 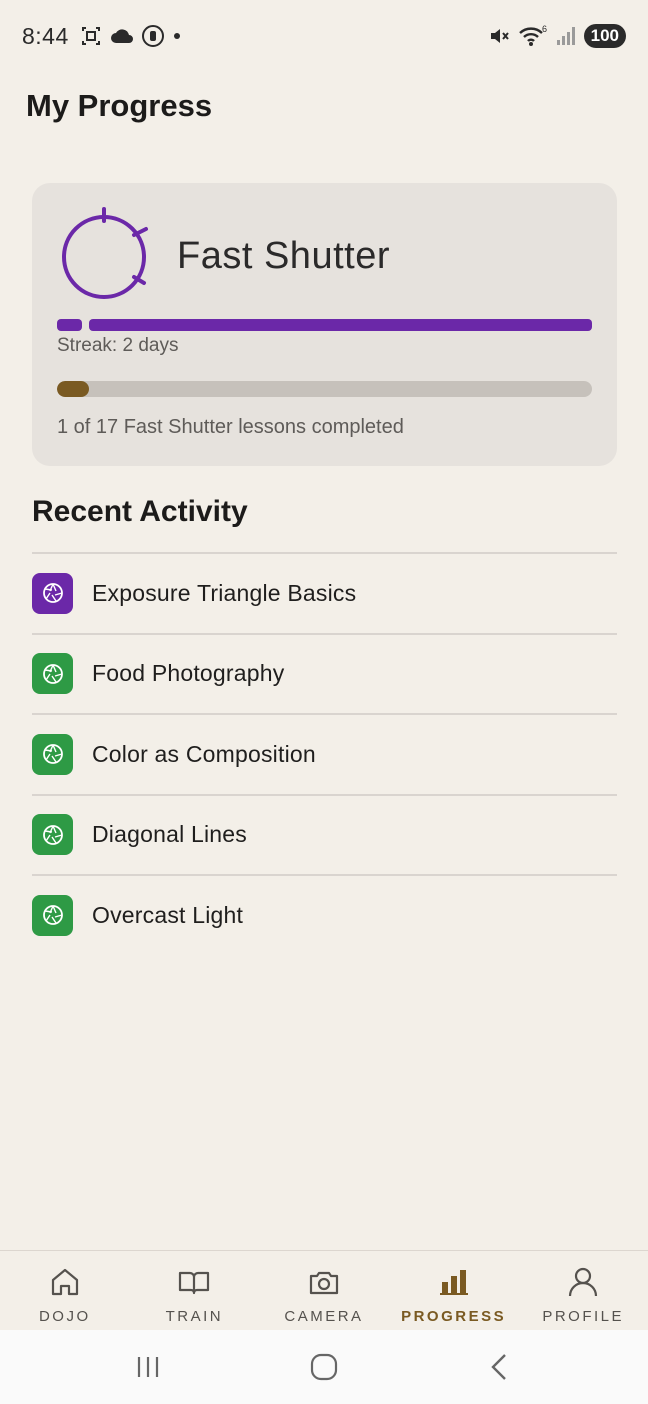 What do you see at coordinates (324, 1316) in the screenshot?
I see `nav-label: CAMERA` at bounding box center [324, 1316].